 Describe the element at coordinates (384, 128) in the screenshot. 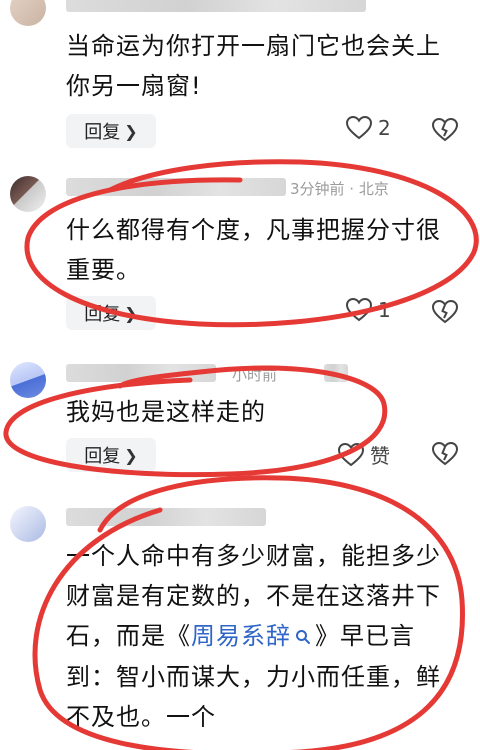

I see `like-count: 2` at that location.